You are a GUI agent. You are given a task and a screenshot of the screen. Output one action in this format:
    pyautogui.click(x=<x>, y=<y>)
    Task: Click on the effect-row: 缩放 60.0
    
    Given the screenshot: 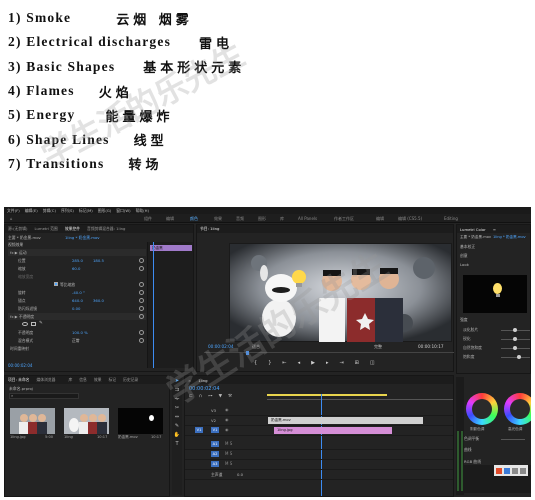 What is the action you would take?
    pyautogui.click(x=77, y=268)
    